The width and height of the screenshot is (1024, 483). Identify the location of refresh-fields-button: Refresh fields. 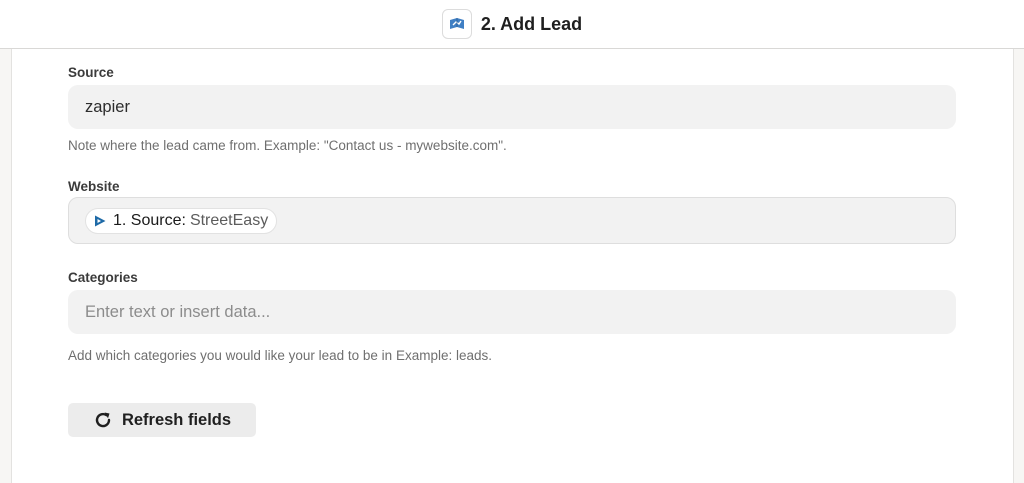
(162, 420).